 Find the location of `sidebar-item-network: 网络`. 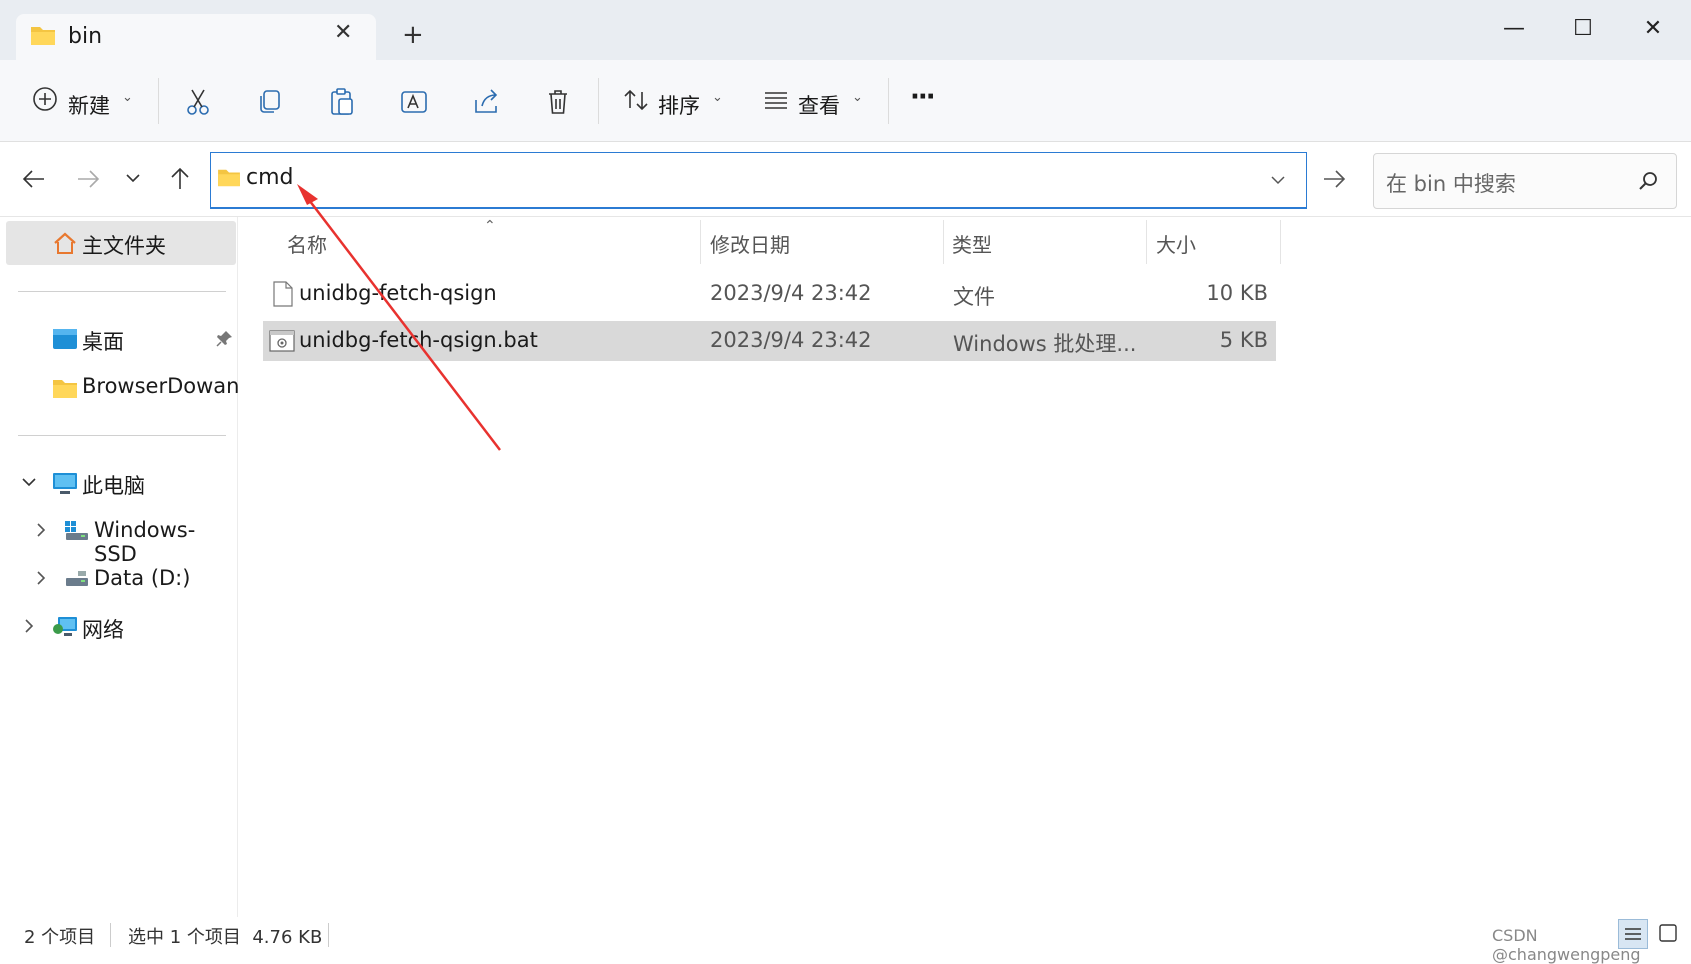

sidebar-item-network: 网络 is located at coordinates (121, 627).